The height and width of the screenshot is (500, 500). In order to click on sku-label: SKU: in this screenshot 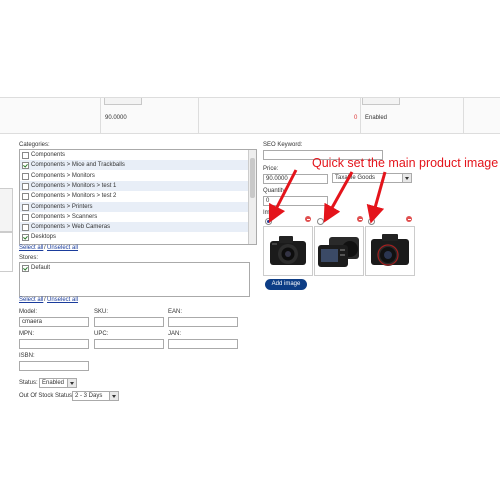, I will do `click(101, 312)`.